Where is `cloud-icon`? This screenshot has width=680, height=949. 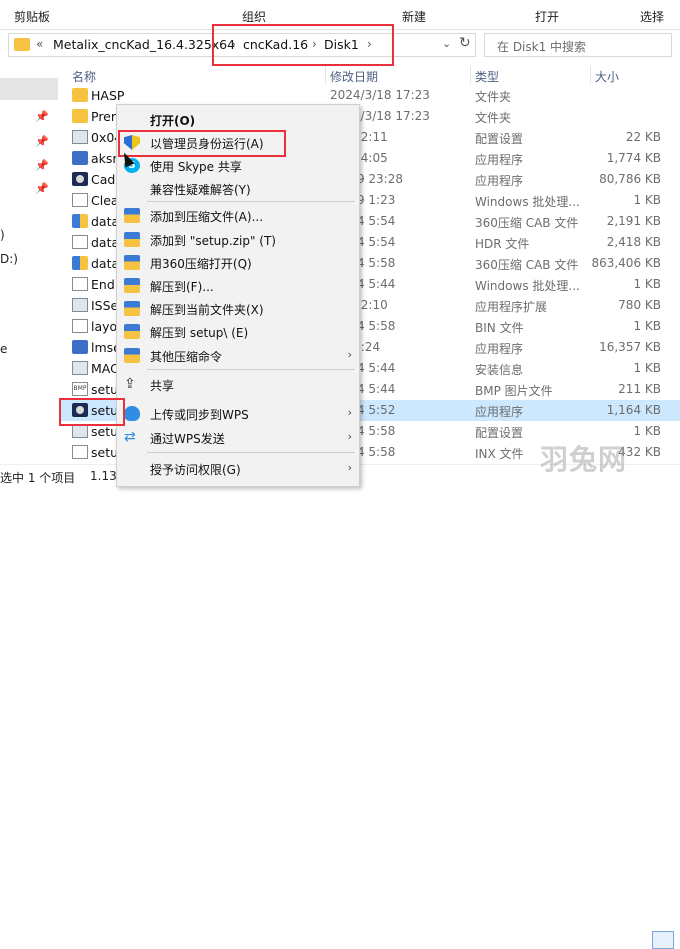
cloud-icon is located at coordinates (132, 413).